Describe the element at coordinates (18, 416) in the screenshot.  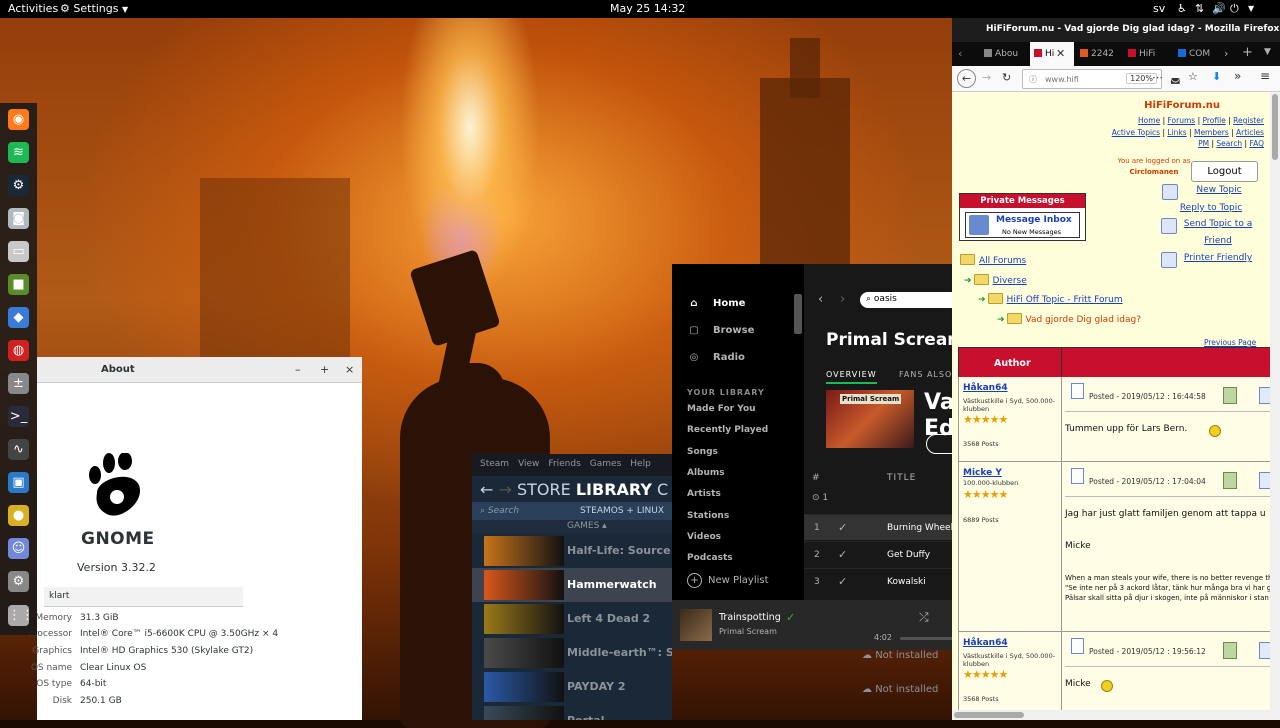
I see `dock-item-terminal: >_` at that location.